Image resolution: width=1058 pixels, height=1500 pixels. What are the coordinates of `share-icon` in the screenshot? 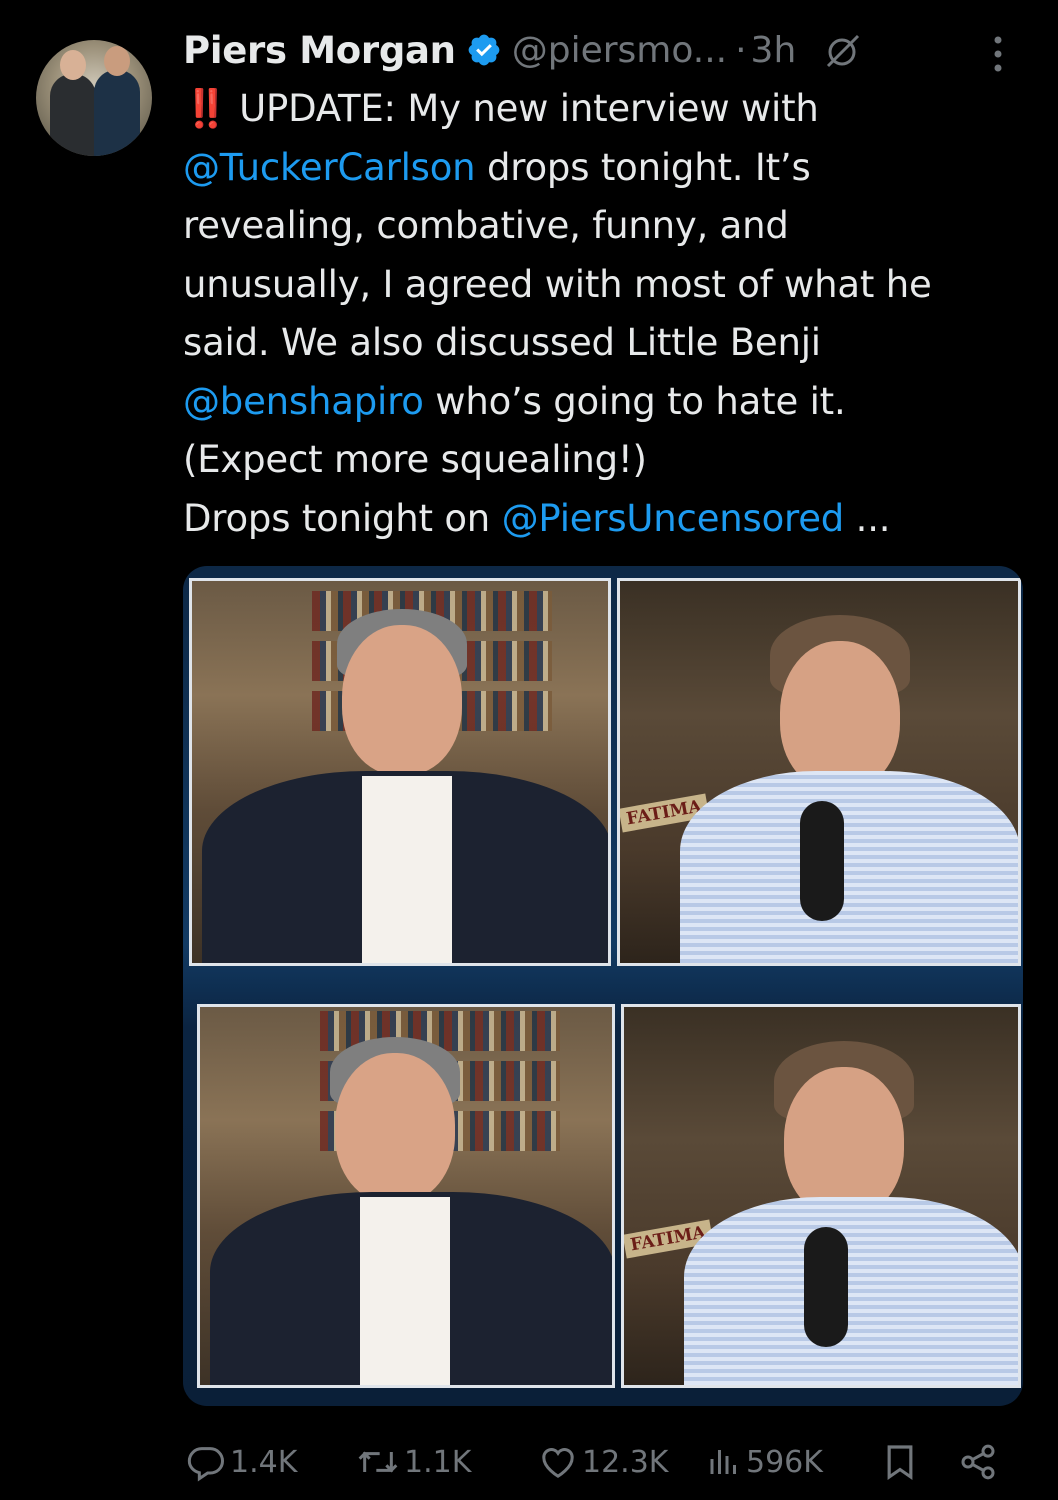 It's located at (978, 1462).